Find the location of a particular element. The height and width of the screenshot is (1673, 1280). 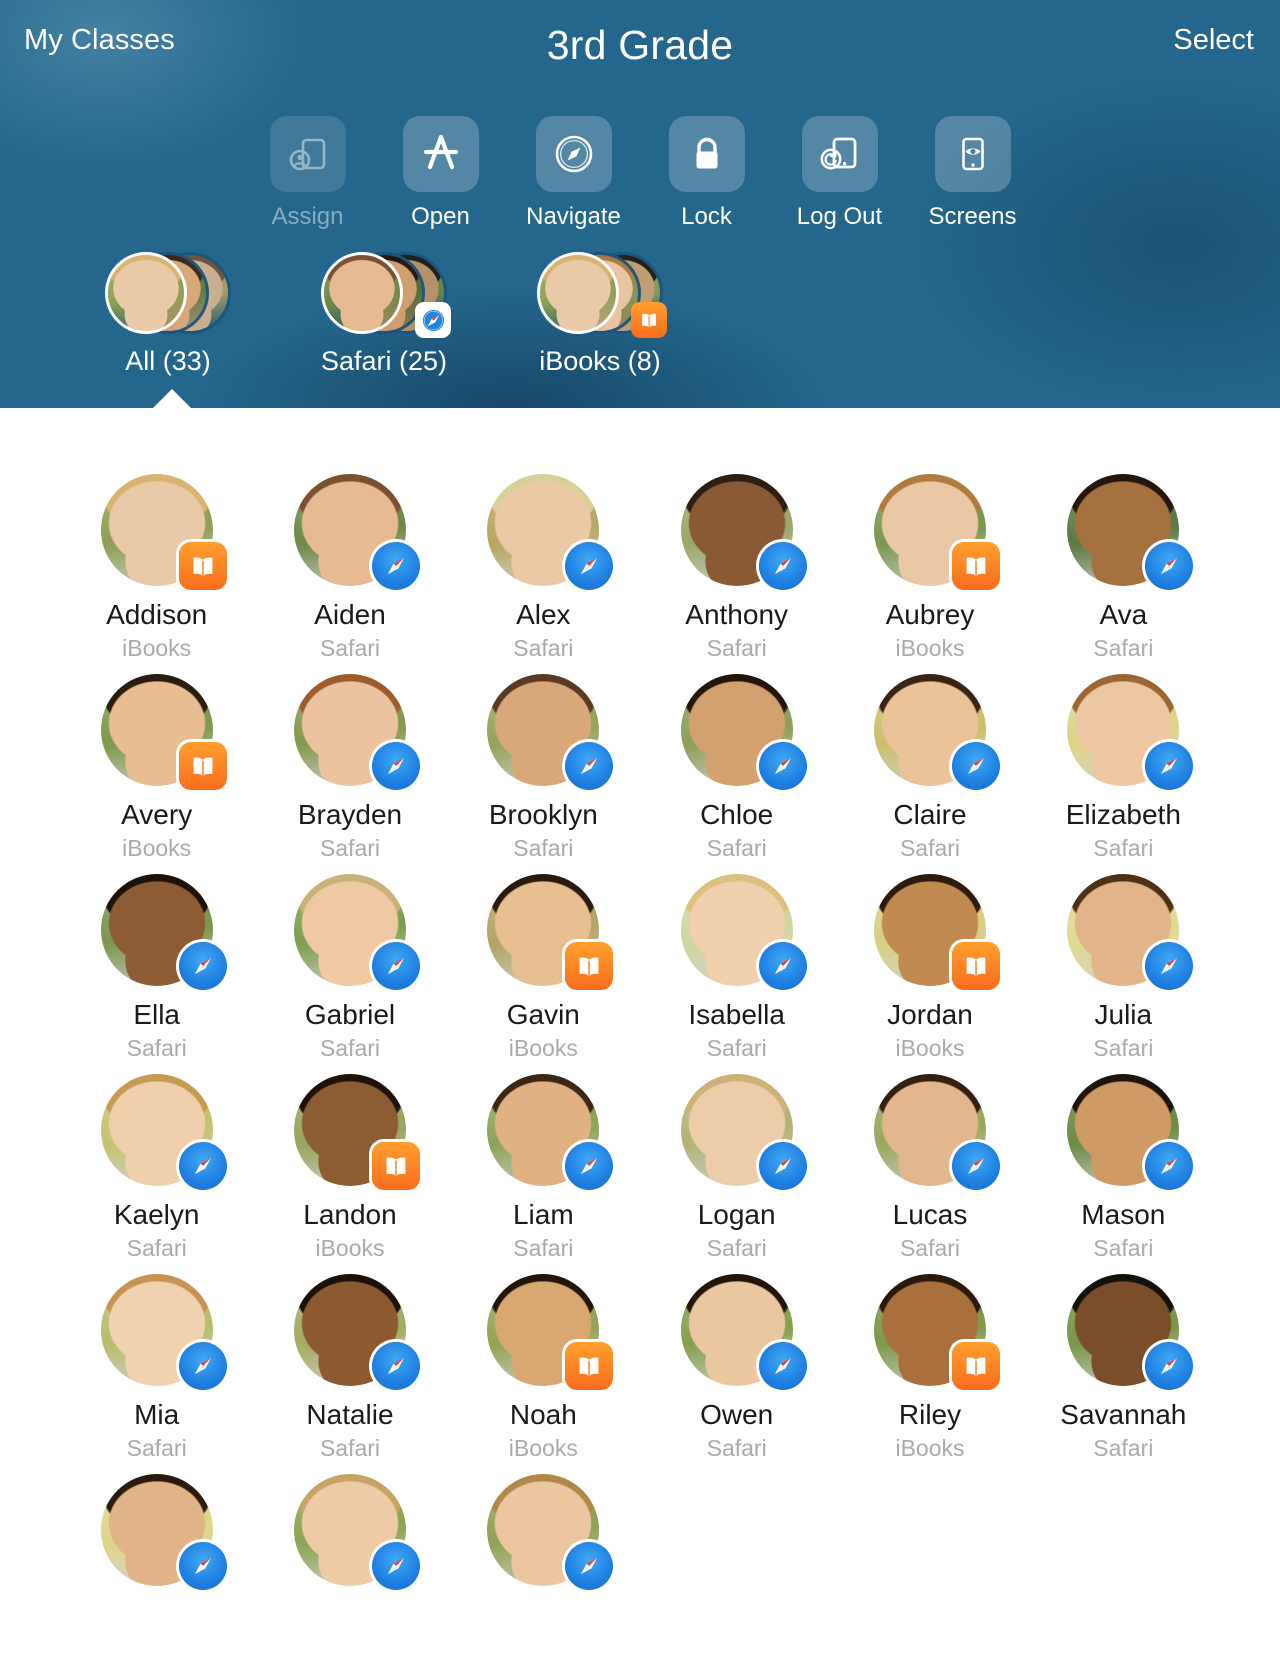

student-card: Lucas Safari is located at coordinates (929, 1174).